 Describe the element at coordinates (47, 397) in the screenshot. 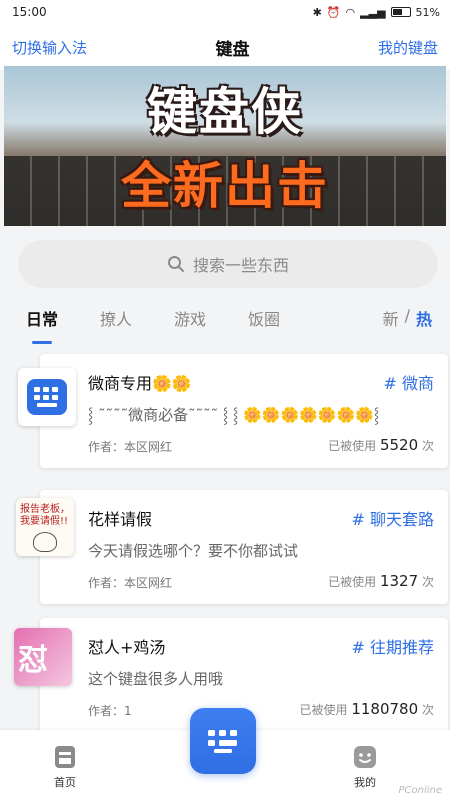

I see `card-thumbnail-keyboard-icon` at that location.